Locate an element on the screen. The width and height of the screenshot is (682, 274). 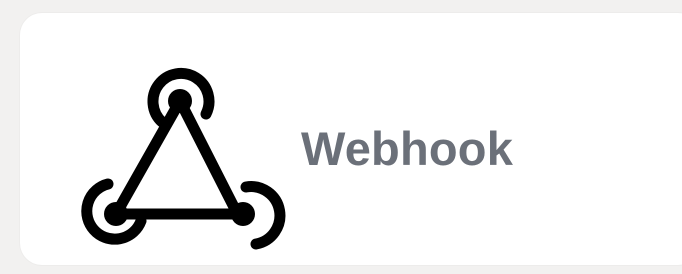
integration-title: Webhook is located at coordinates (407, 148).